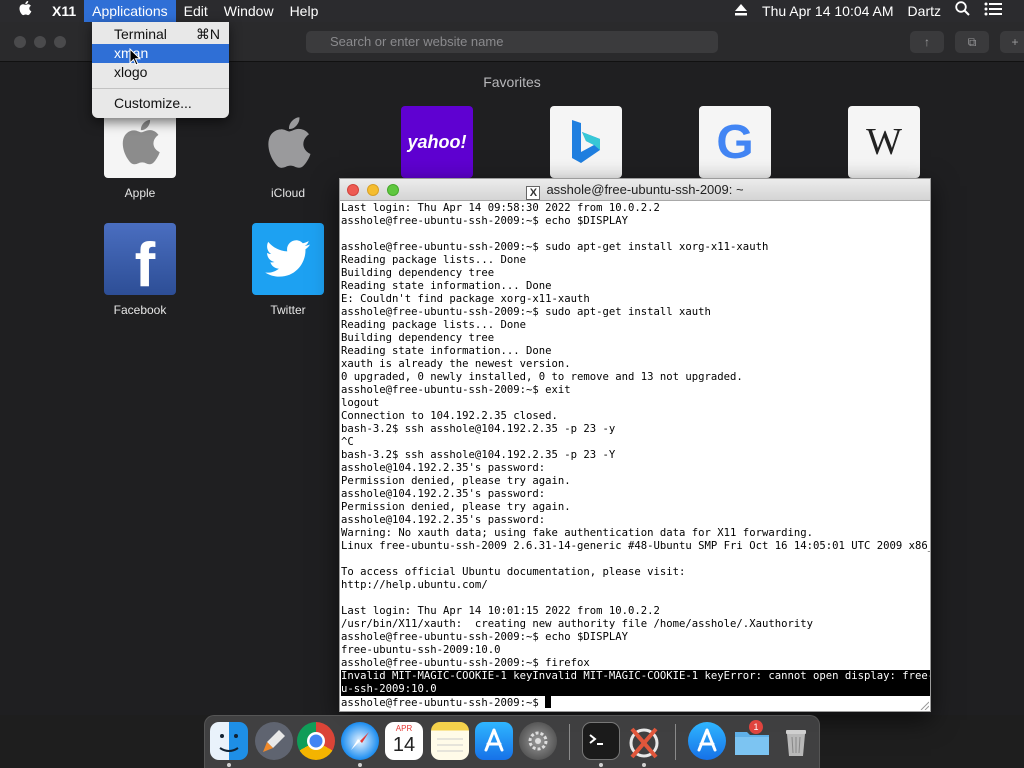  I want to click on finder-icon, so click(229, 741).